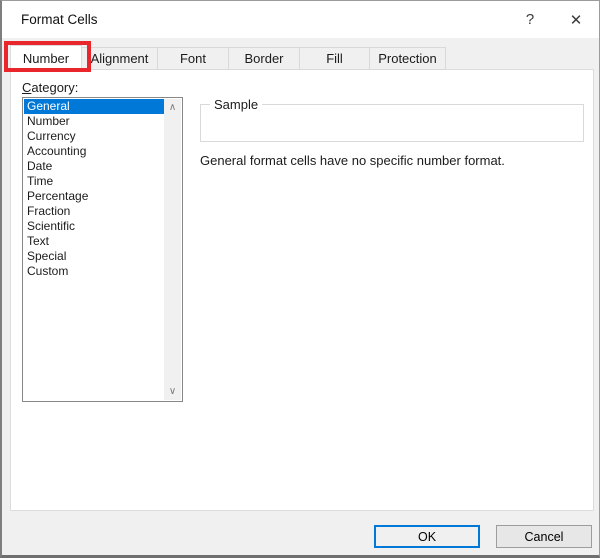  Describe the element at coordinates (94, 226) in the screenshot. I see `category-list-item: Scientific` at that location.